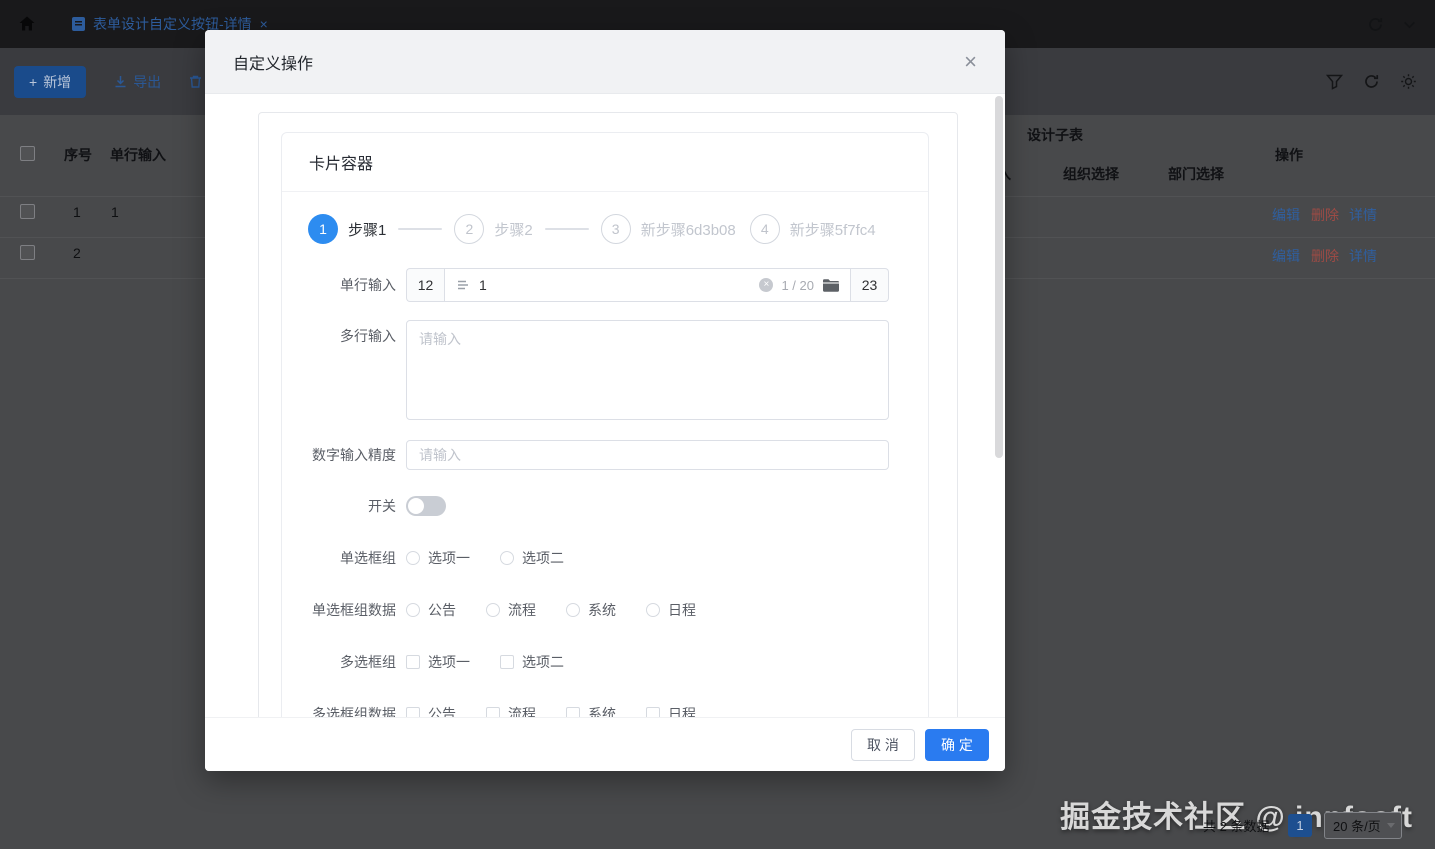 This screenshot has width=1435, height=849. I want to click on clear-icon: ×, so click(766, 285).